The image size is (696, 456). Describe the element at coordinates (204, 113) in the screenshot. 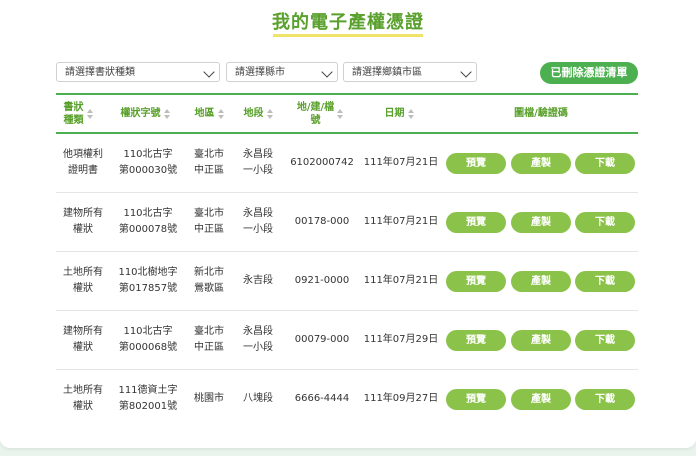

I see `column-header-district-label: 地區` at that location.